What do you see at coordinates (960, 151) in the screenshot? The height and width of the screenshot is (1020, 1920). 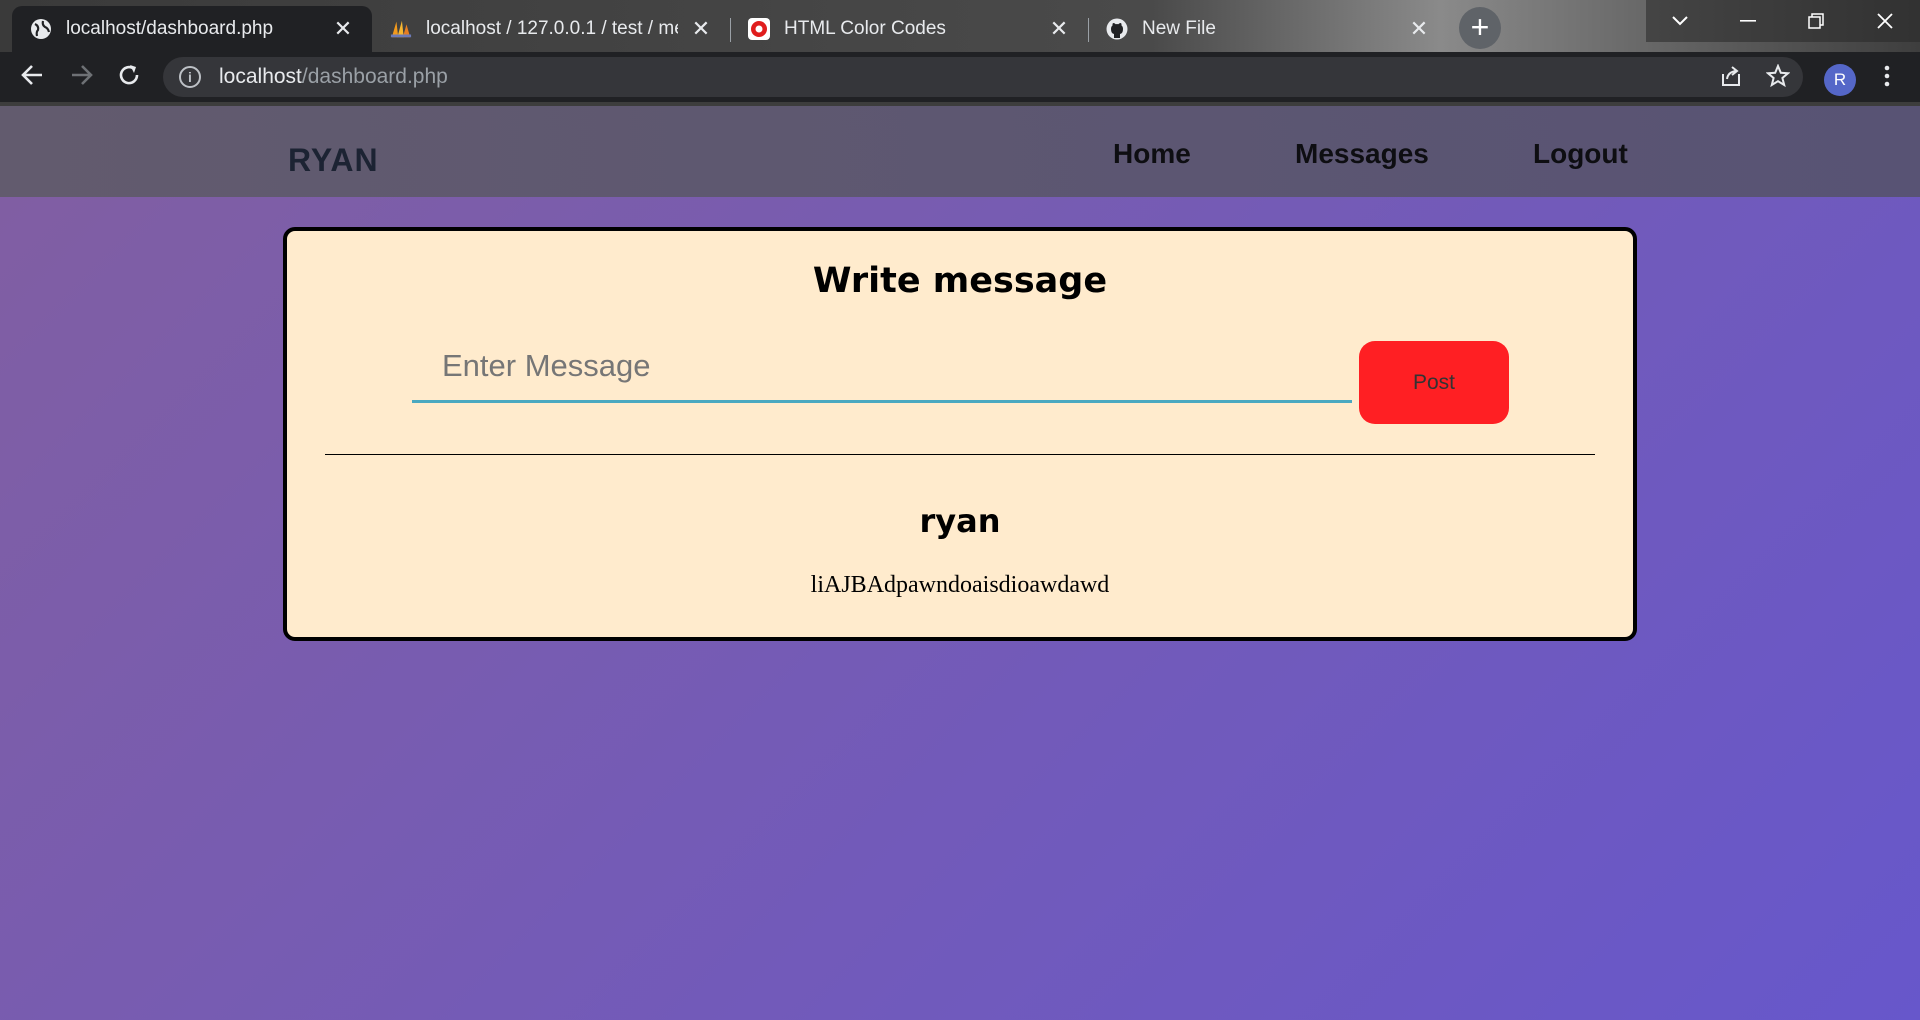 I see `site-header: RYAN Home Messages Logout` at bounding box center [960, 151].